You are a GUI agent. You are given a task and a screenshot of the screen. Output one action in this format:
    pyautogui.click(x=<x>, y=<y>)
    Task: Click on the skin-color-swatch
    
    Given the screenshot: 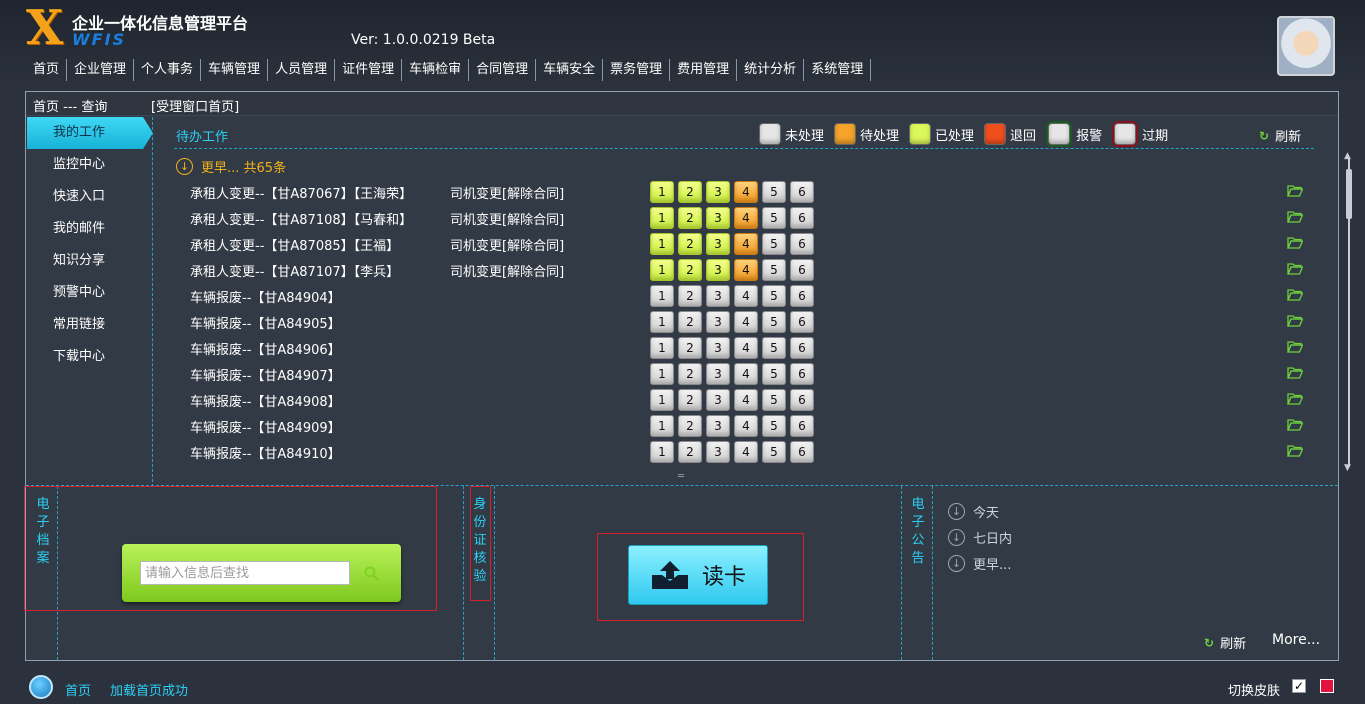 What is the action you would take?
    pyautogui.click(x=1327, y=686)
    